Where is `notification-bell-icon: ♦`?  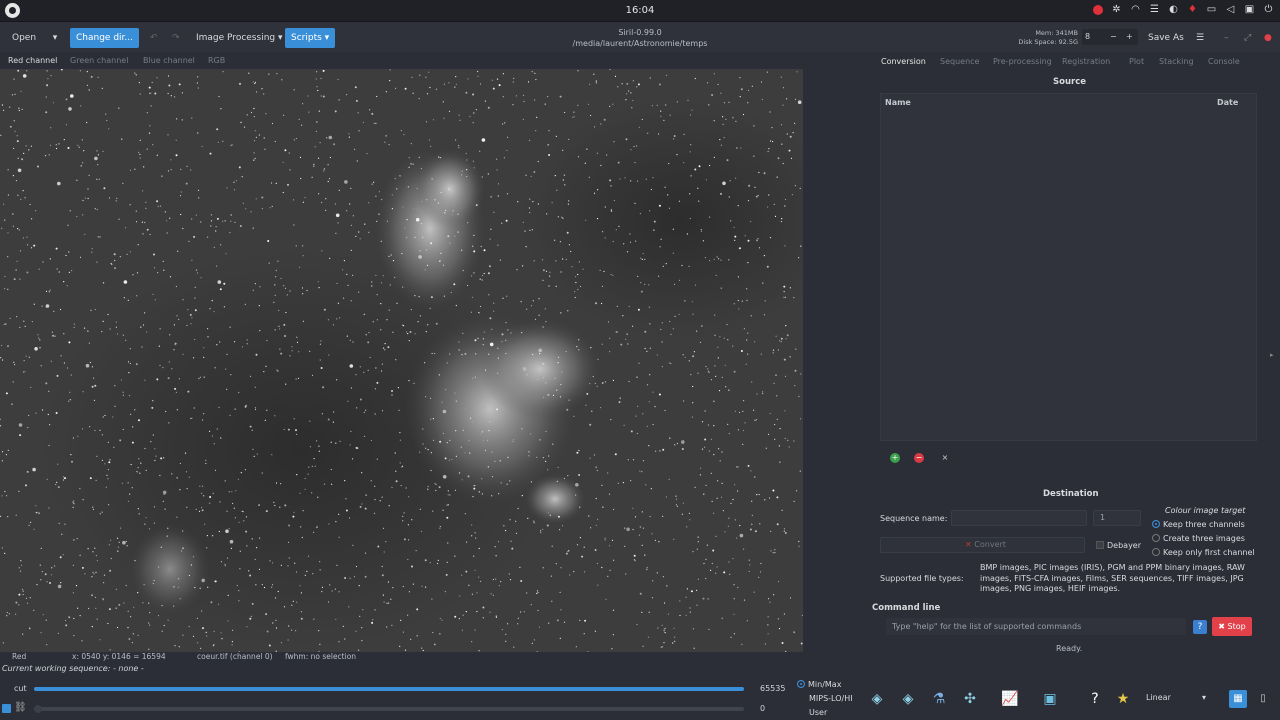
notification-bell-icon: ♦ is located at coordinates (1192, 9).